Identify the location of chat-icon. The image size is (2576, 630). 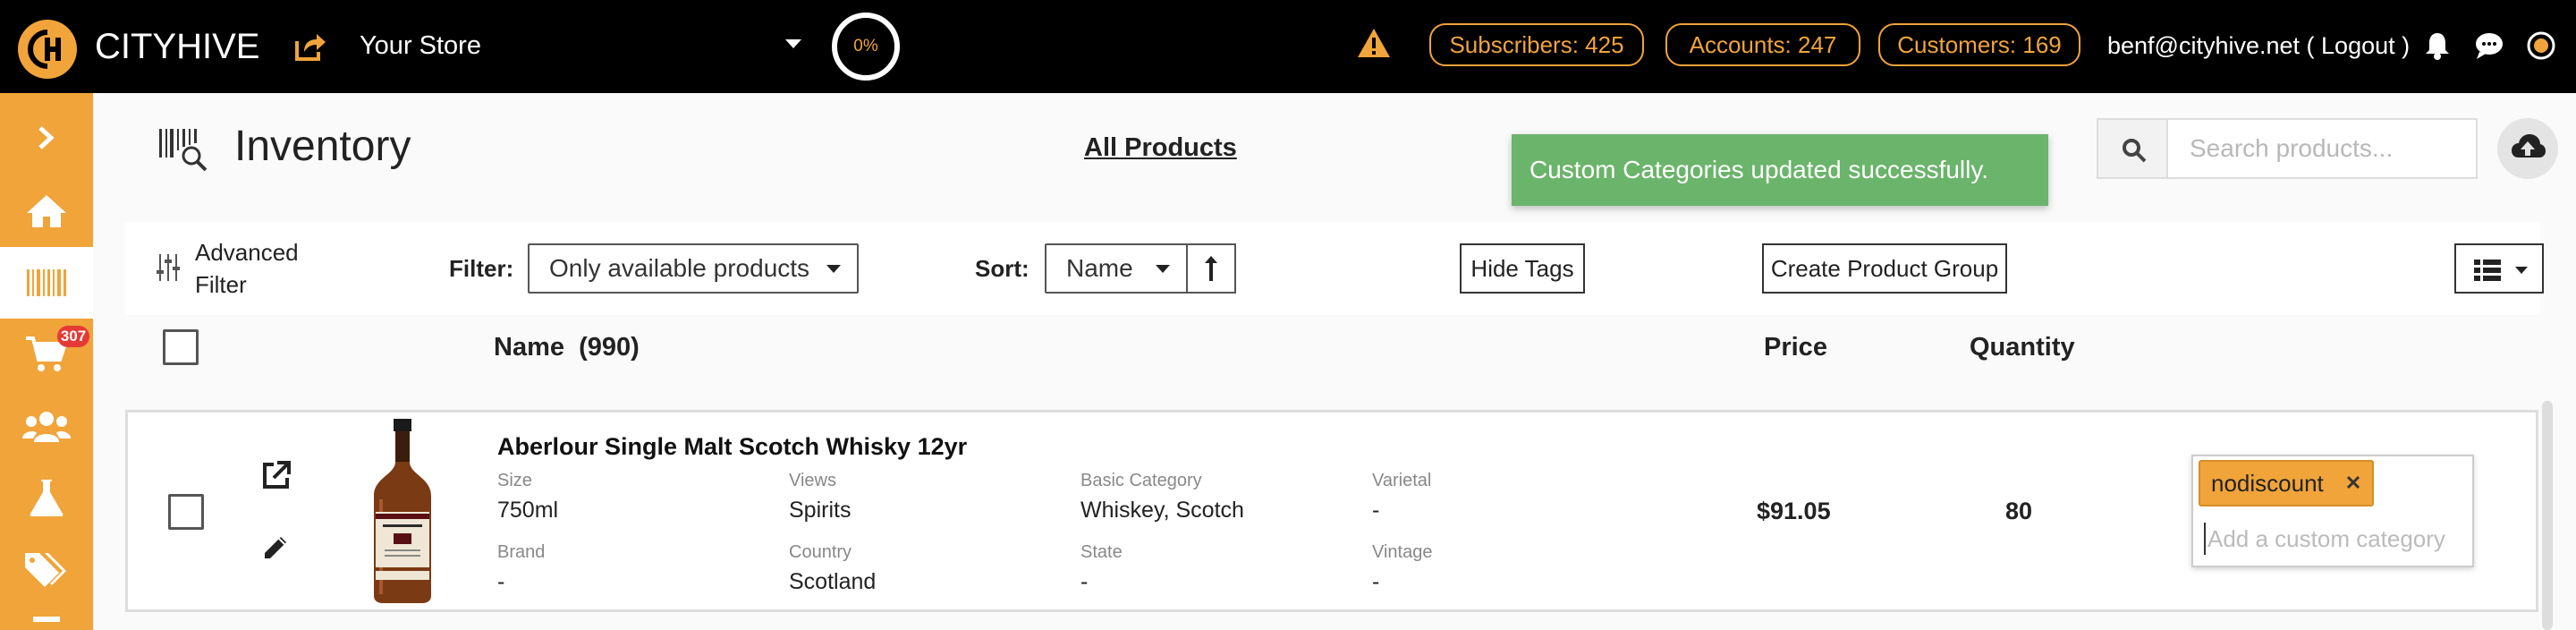
(2489, 46).